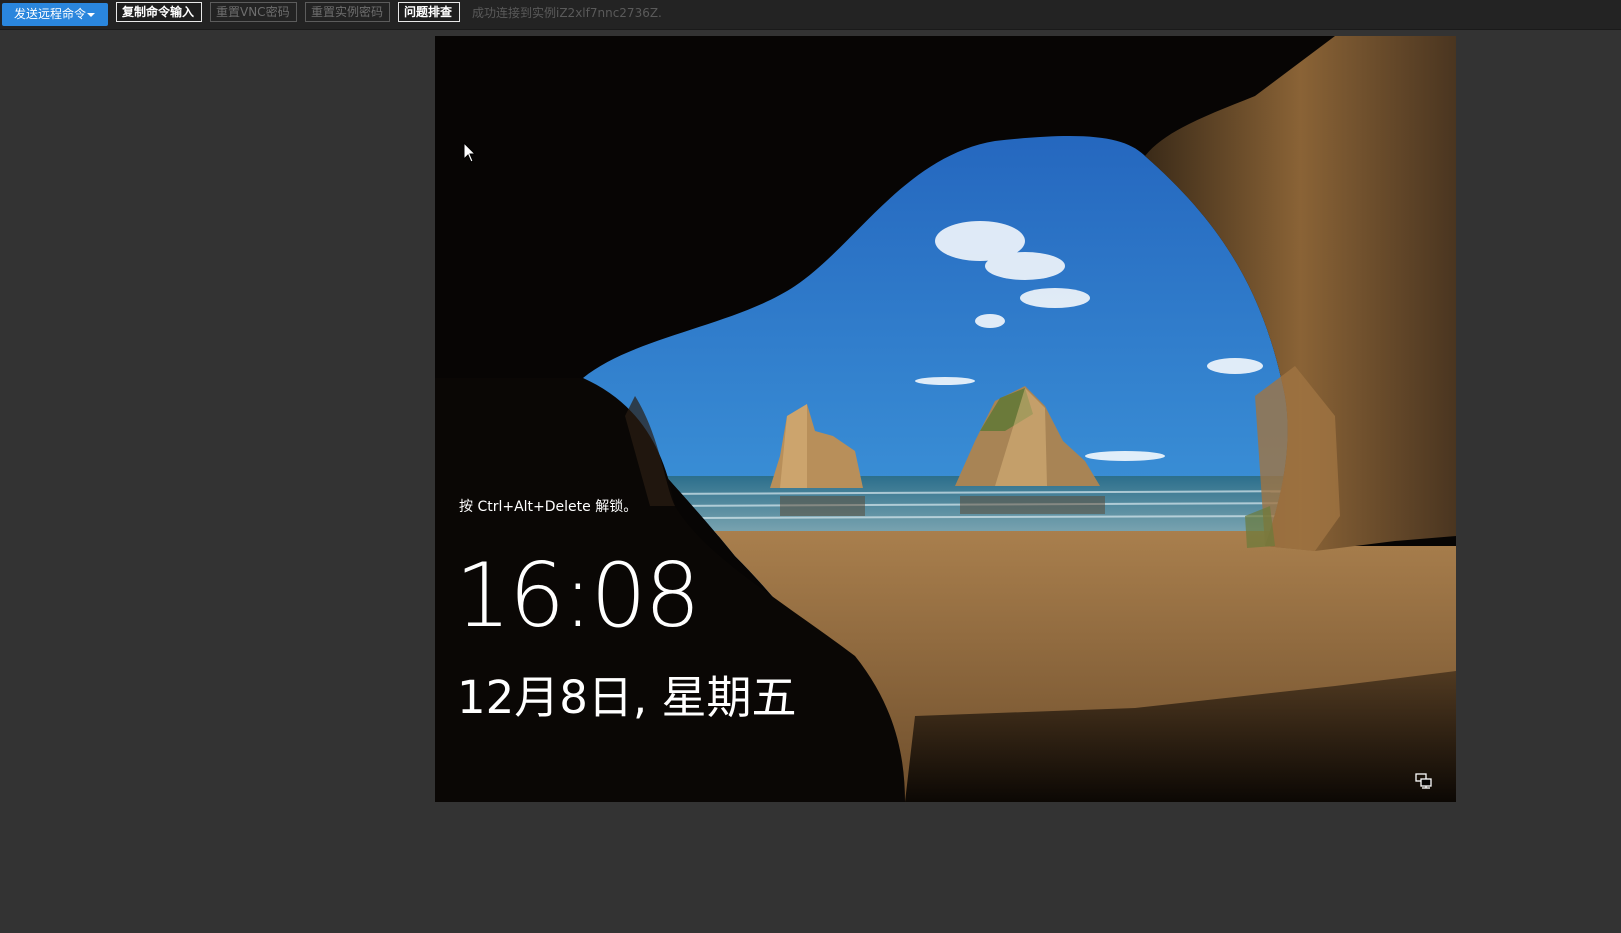 The image size is (1621, 933). Describe the element at coordinates (91, 14) in the screenshot. I see `chevron-down-icon` at that location.